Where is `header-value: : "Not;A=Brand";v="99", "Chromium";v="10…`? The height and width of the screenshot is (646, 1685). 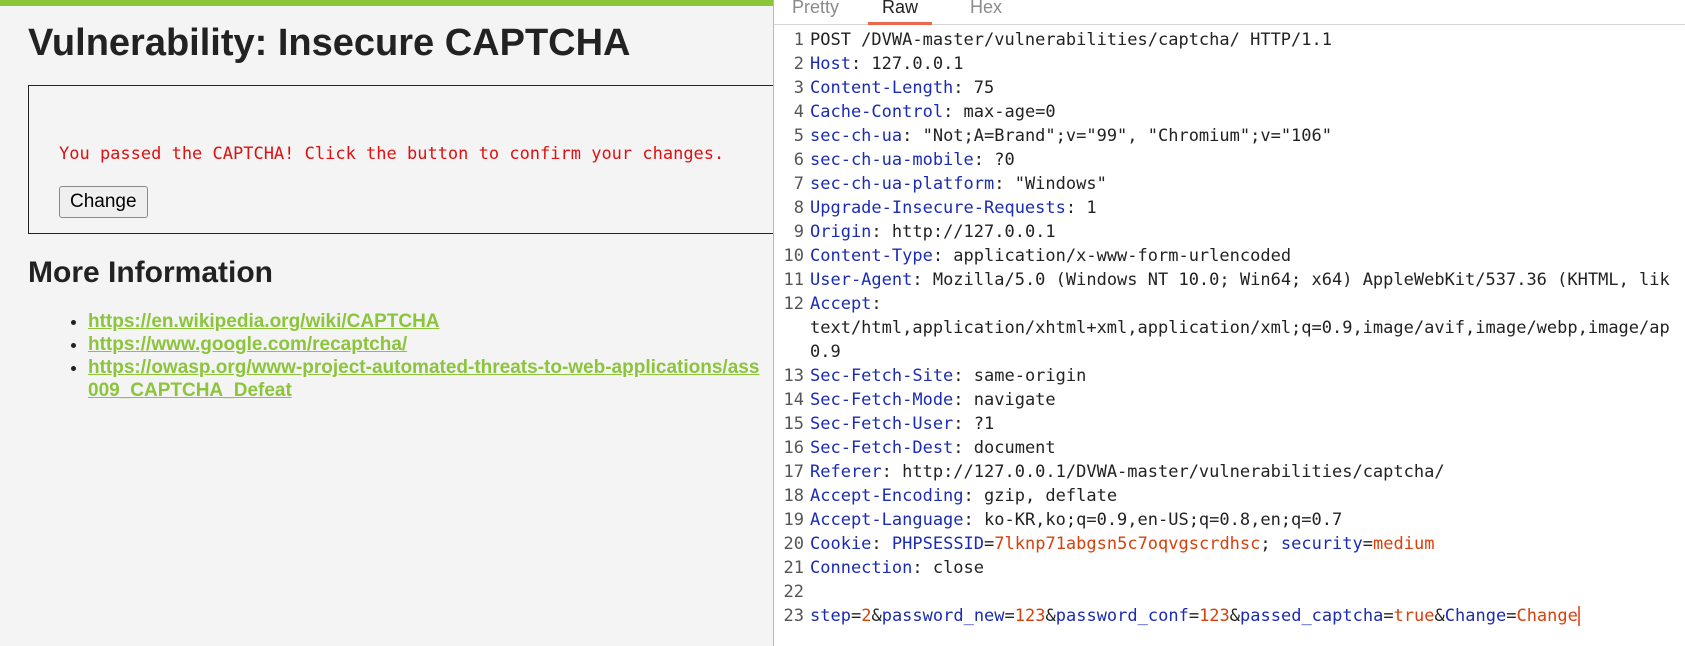 header-value: : "Not;A=Brand";v="99", "Chromium";v="10… is located at coordinates (1117, 136).